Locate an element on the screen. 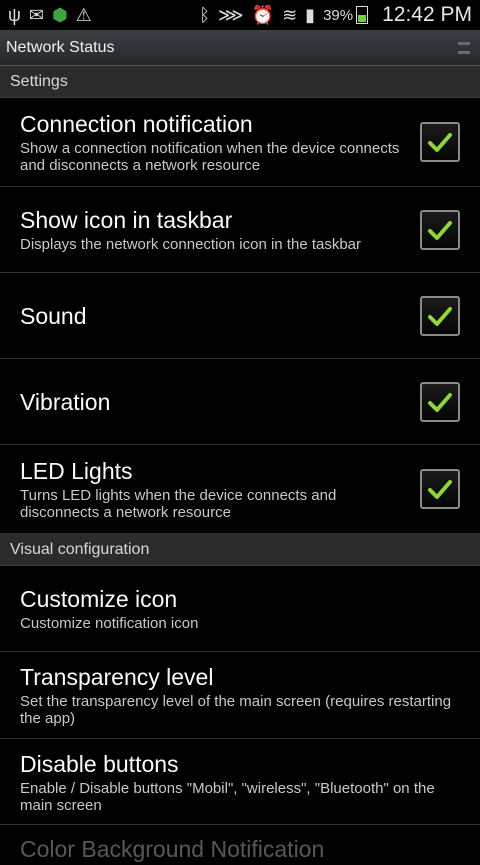 This screenshot has width=480, height=865. setting-title: Vibration is located at coordinates (65, 401).